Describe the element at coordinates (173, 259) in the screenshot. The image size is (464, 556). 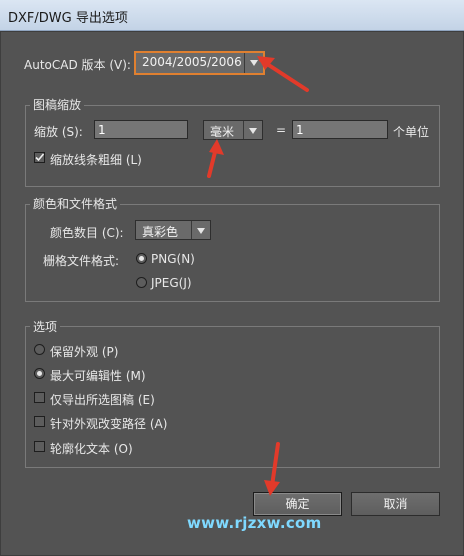
I see `png-label: PNG(N)` at that location.